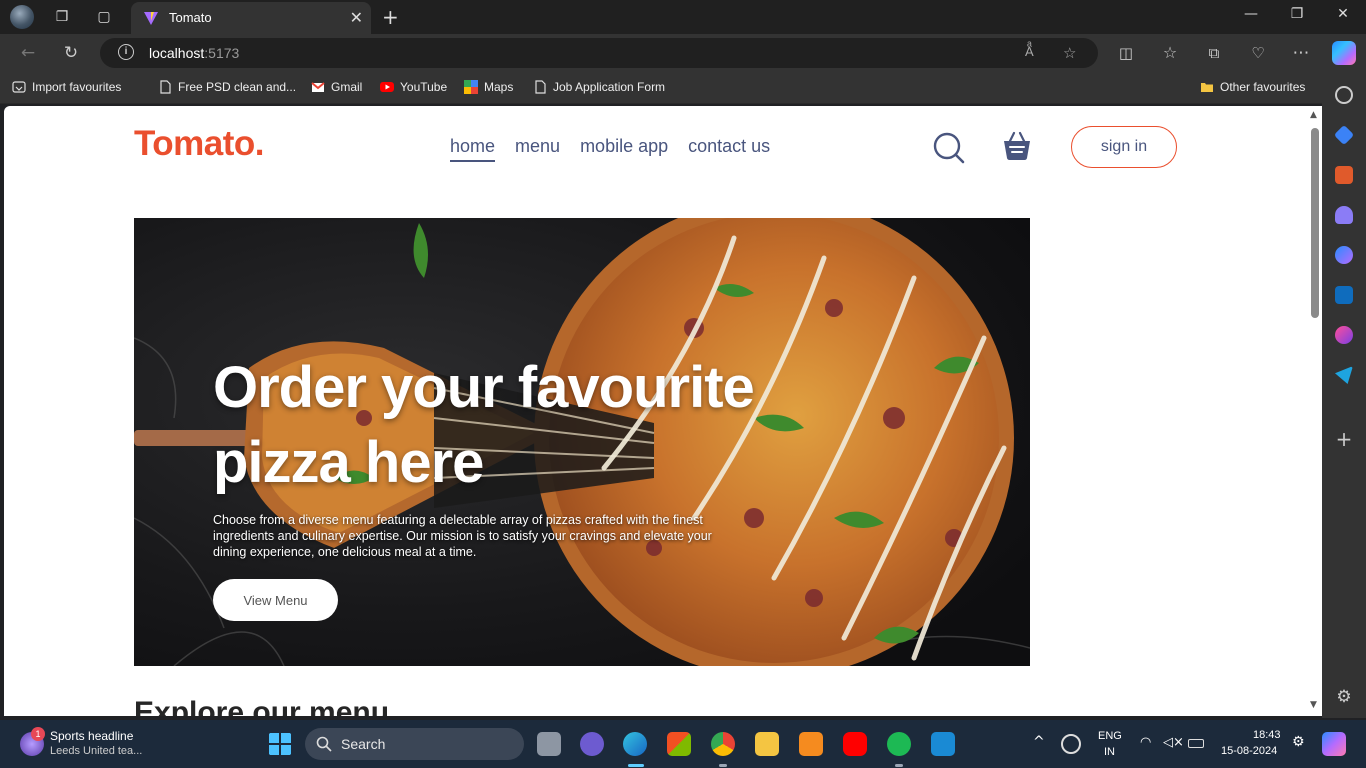  I want to click on sidebar-search-icon, so click(1344, 95).